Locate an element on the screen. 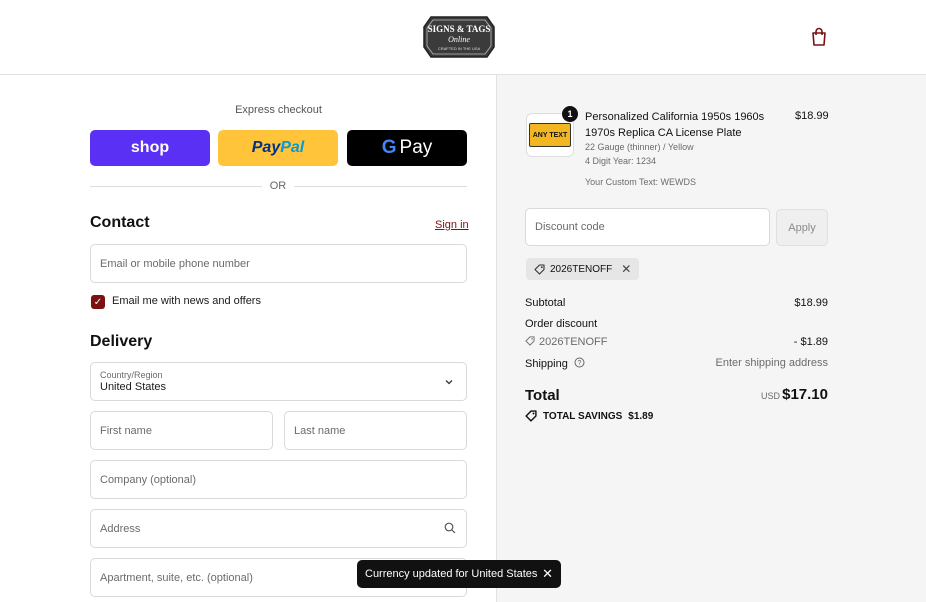 This screenshot has height=602, width=926. svg-text: CRAFTED IN THE USA is located at coordinates (459, 48).